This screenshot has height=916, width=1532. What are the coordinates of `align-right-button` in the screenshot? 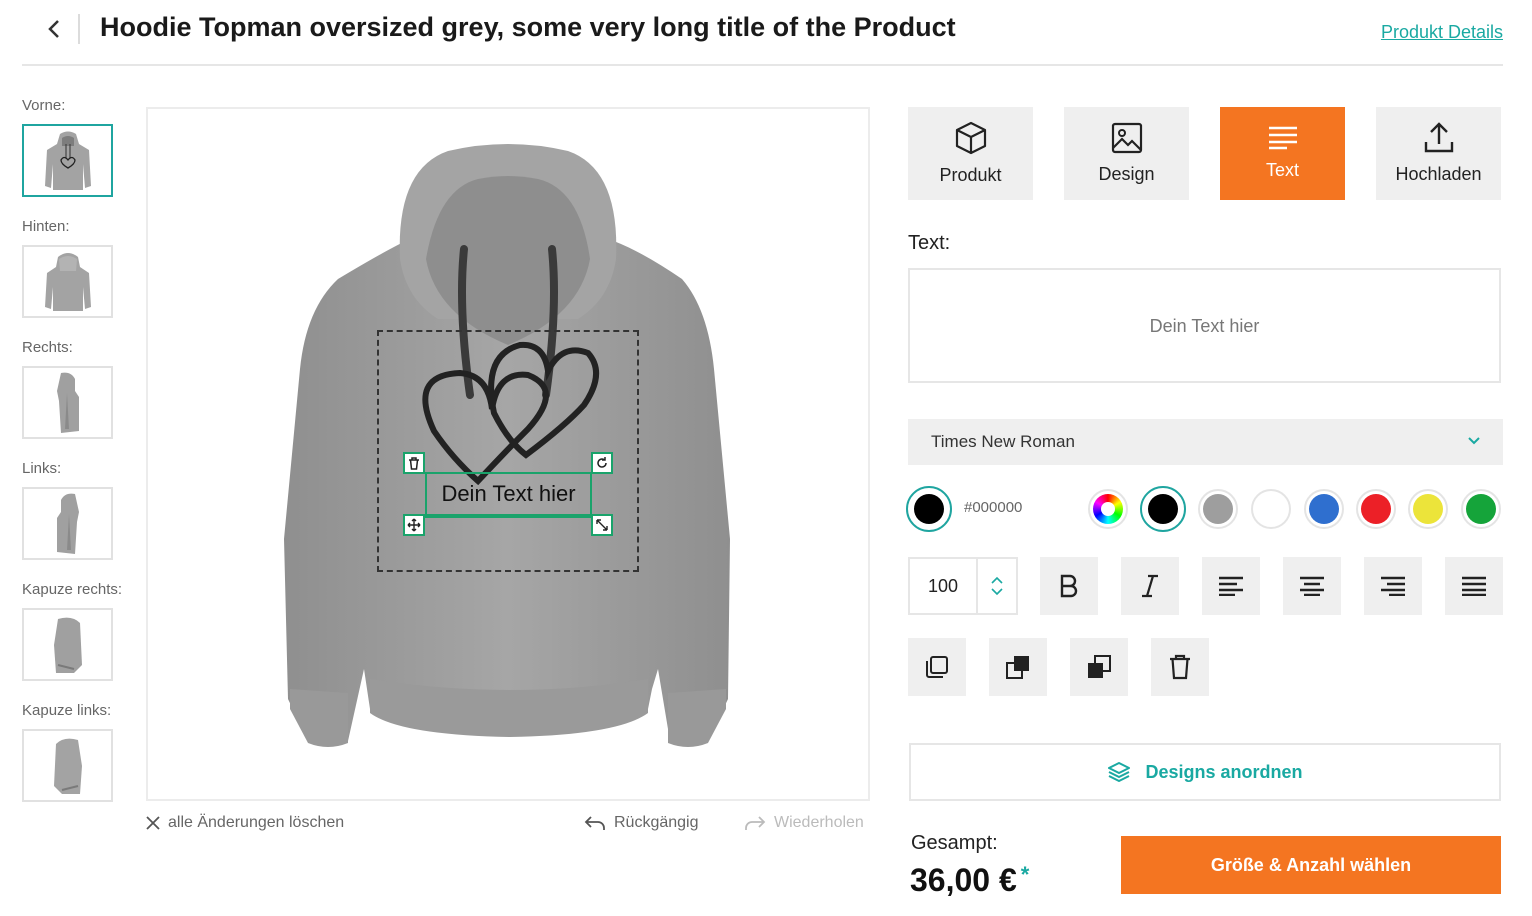 It's located at (1393, 586).